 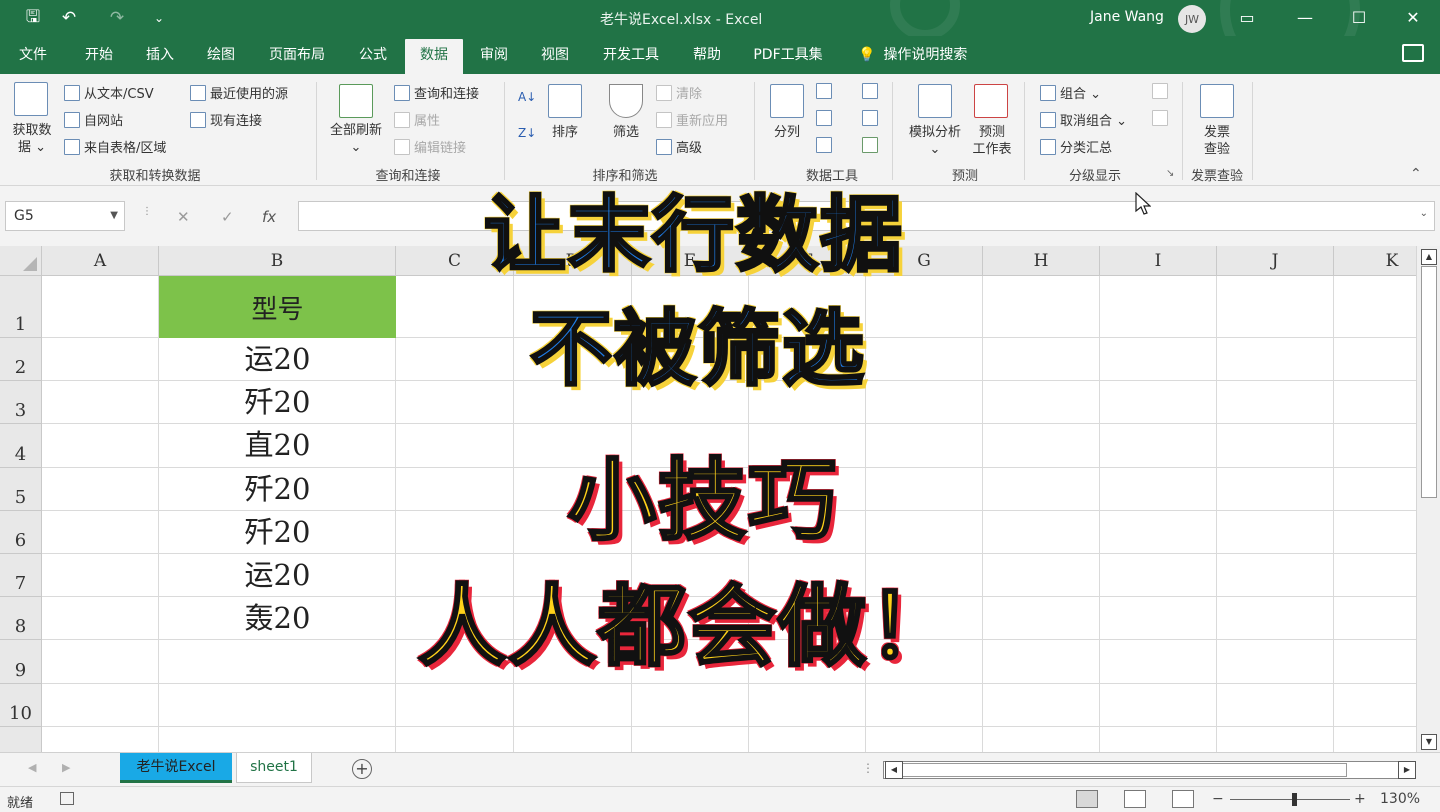 I want to click on text-to-columns-button: 分列, so click(x=787, y=132).